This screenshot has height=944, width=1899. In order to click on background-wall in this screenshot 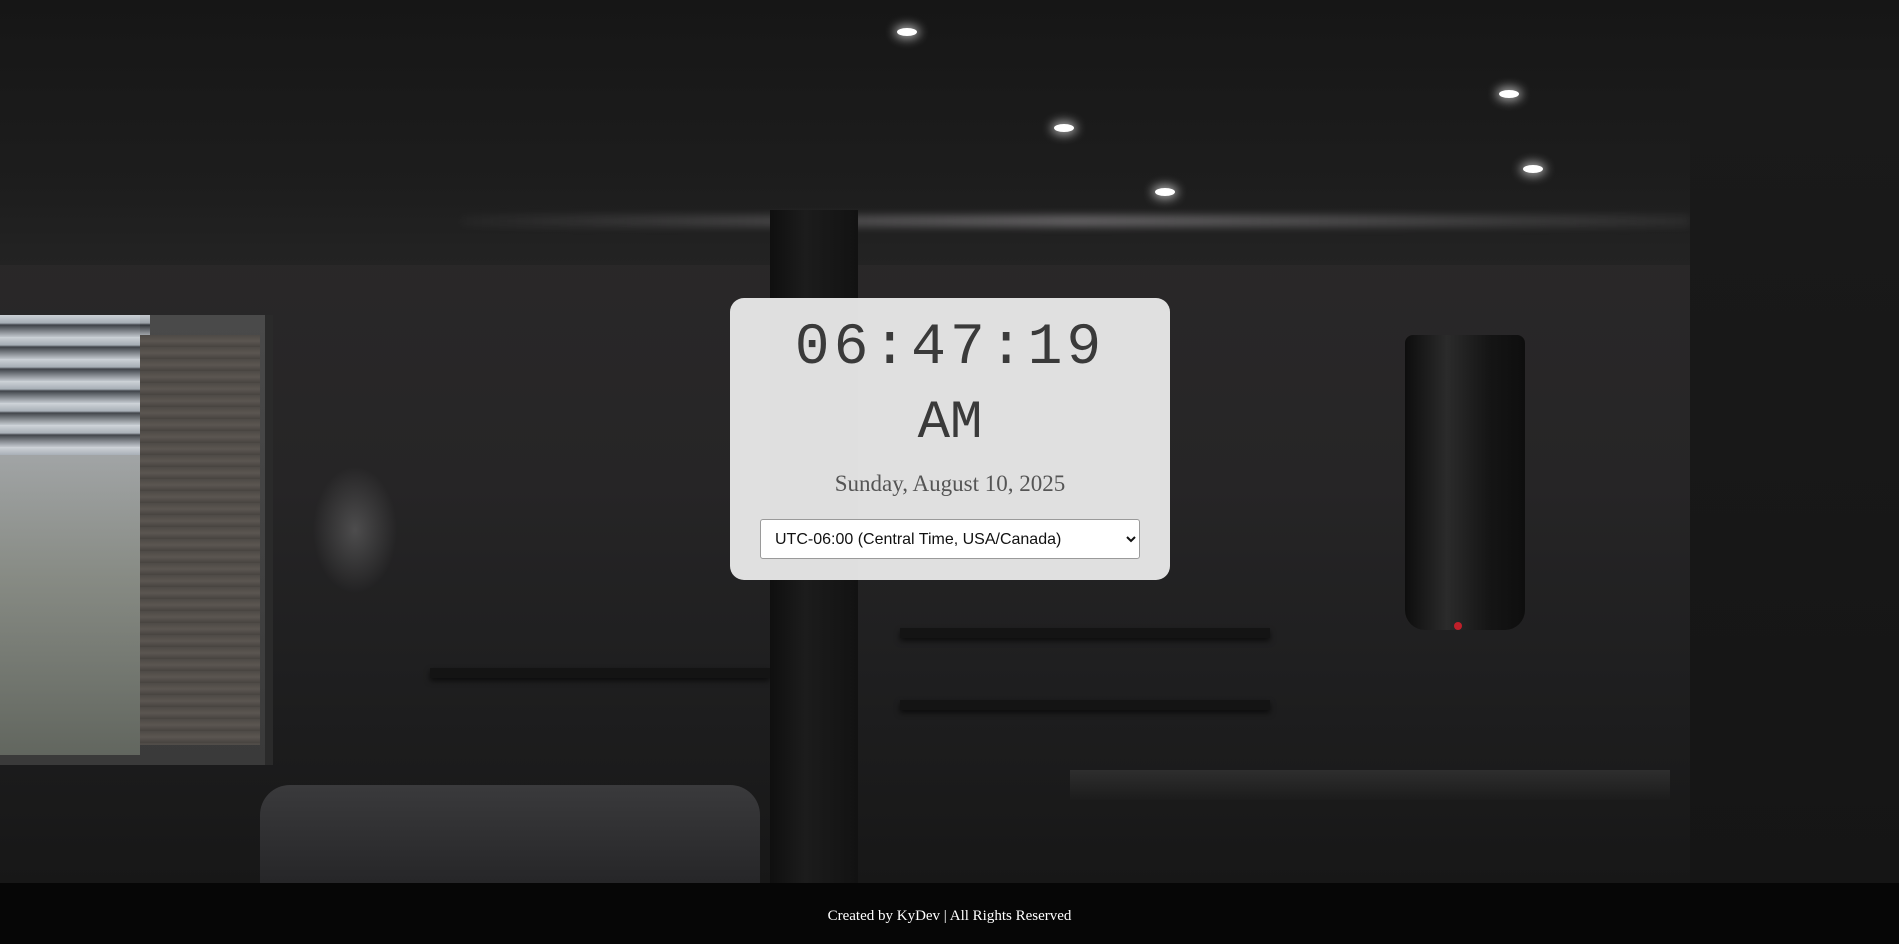, I will do `click(1794, 476)`.